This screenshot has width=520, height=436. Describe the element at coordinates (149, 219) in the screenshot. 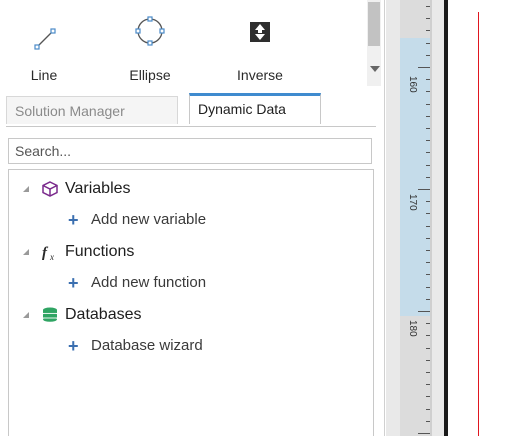

I see `child-label: Add new variable` at that location.